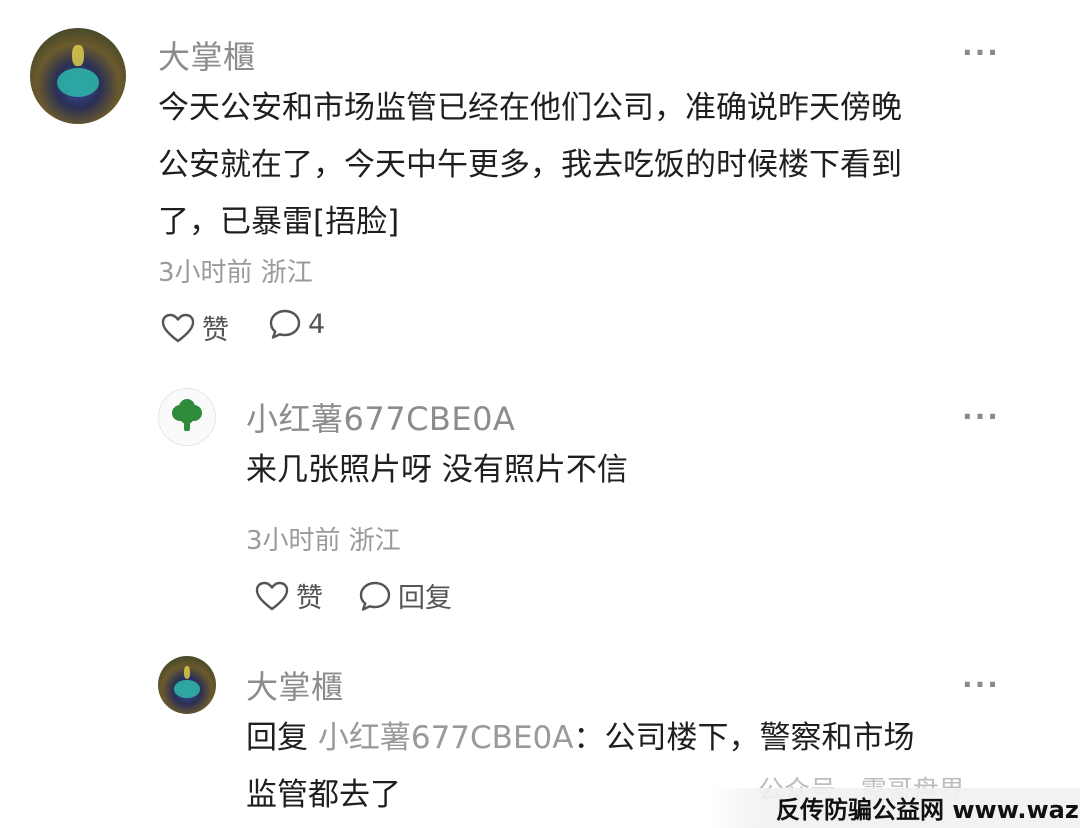 The image size is (1080, 828). I want to click on comment-line: 公安就在了，今天中午更多，我去吃饭的时候楼下看到, so click(530, 165).